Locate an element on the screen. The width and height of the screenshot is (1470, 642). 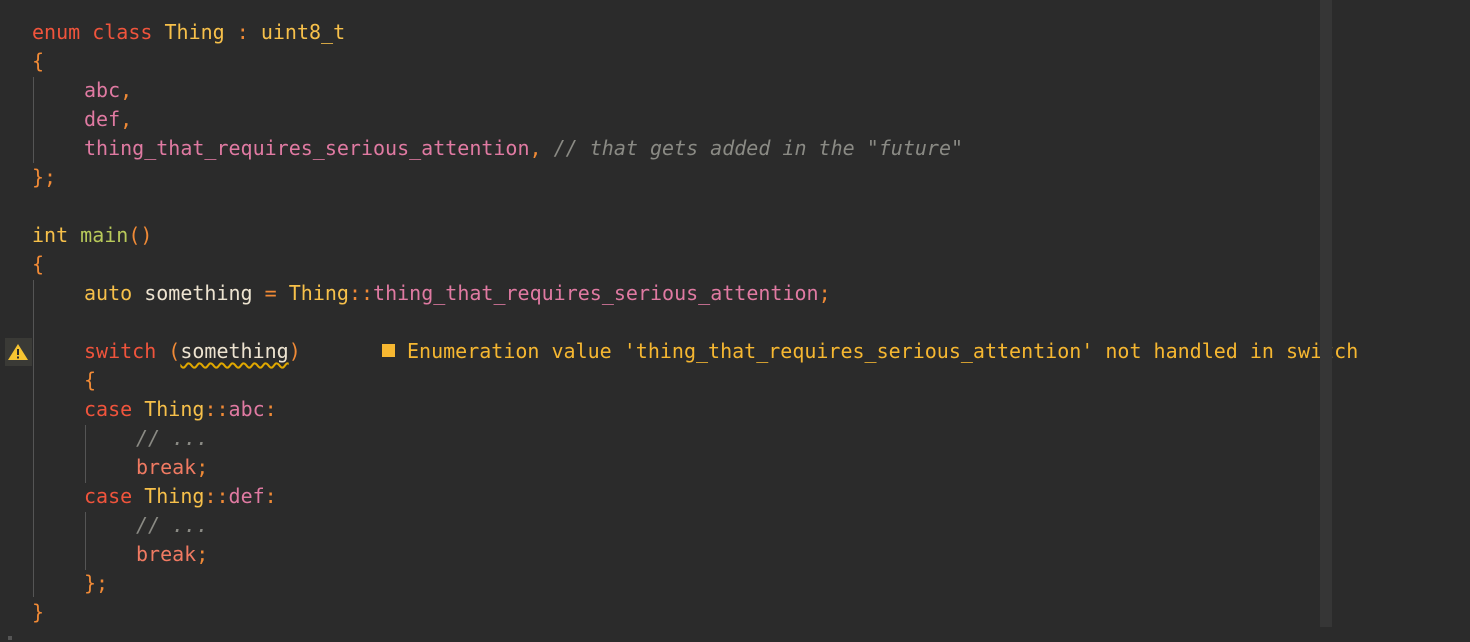
keyword: enum is located at coordinates (56, 32).